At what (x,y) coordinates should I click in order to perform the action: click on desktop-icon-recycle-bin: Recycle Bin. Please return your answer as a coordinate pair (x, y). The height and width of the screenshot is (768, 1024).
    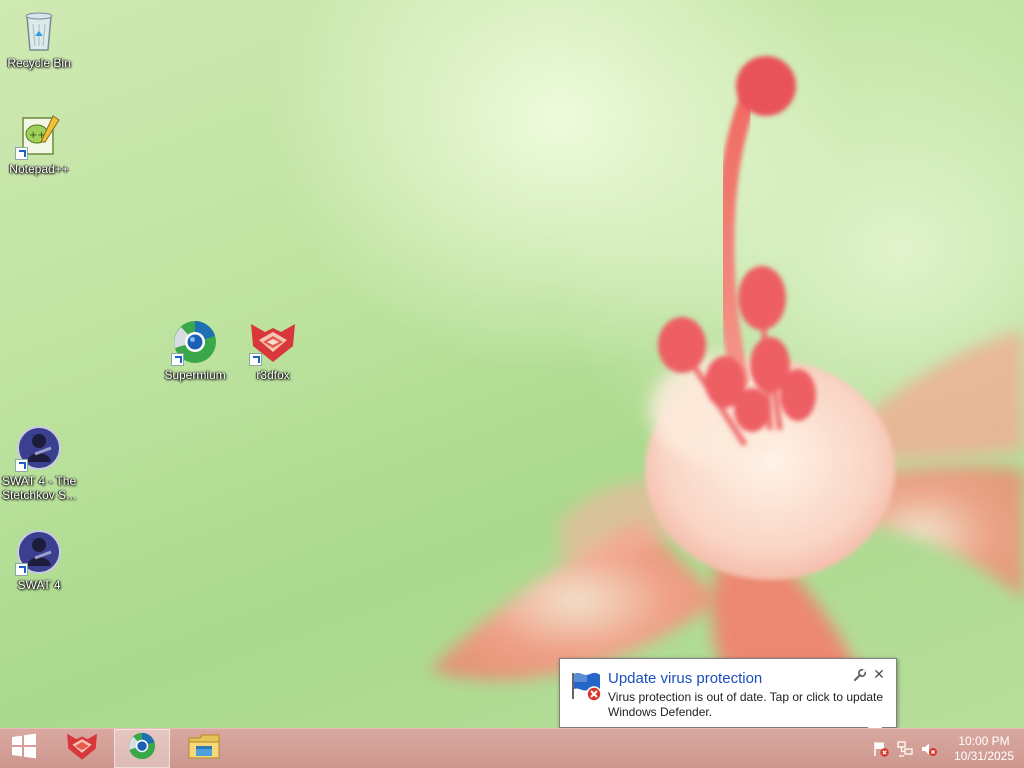
    Looking at the image, I should click on (39, 38).